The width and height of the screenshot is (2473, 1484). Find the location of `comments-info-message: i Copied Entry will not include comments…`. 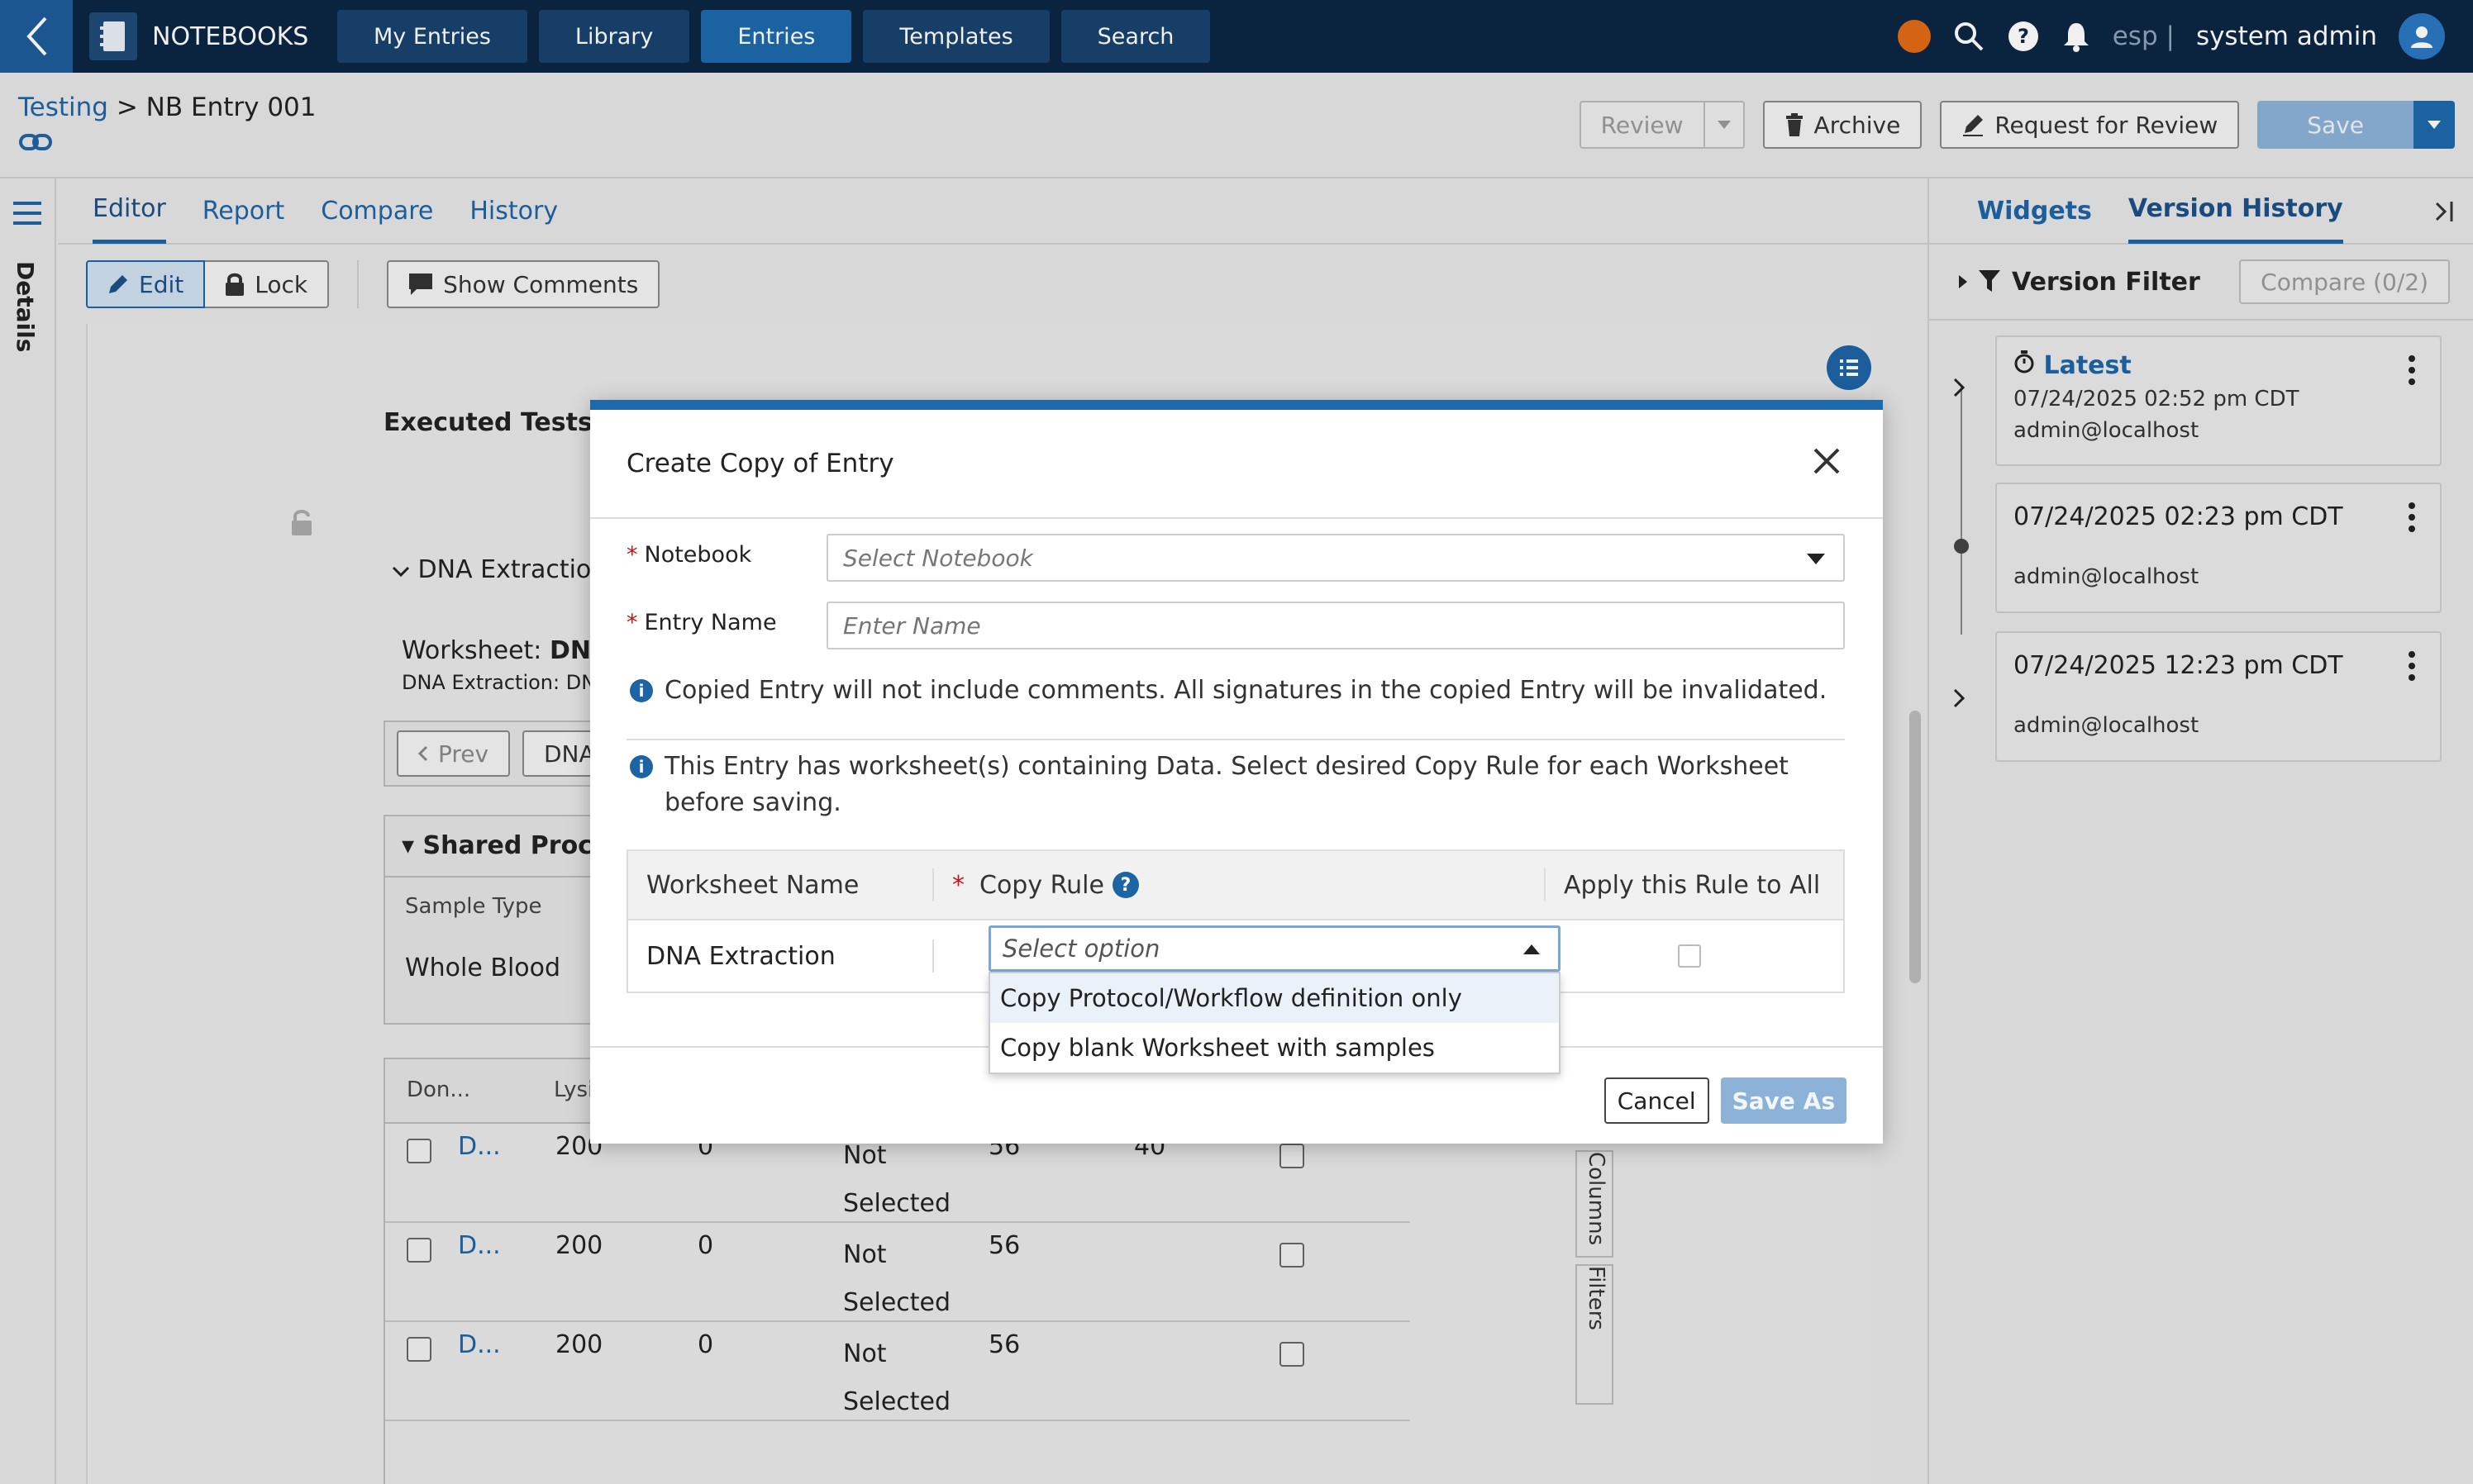

comments-info-message: i Copied Entry will not include comments… is located at coordinates (1233, 691).